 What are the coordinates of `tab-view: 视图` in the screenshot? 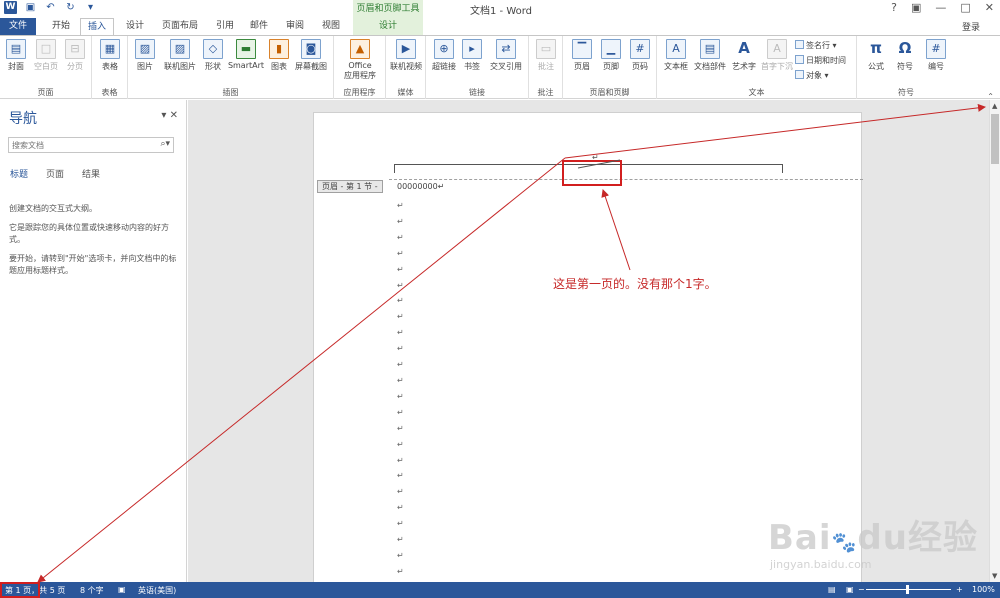 It's located at (331, 26).